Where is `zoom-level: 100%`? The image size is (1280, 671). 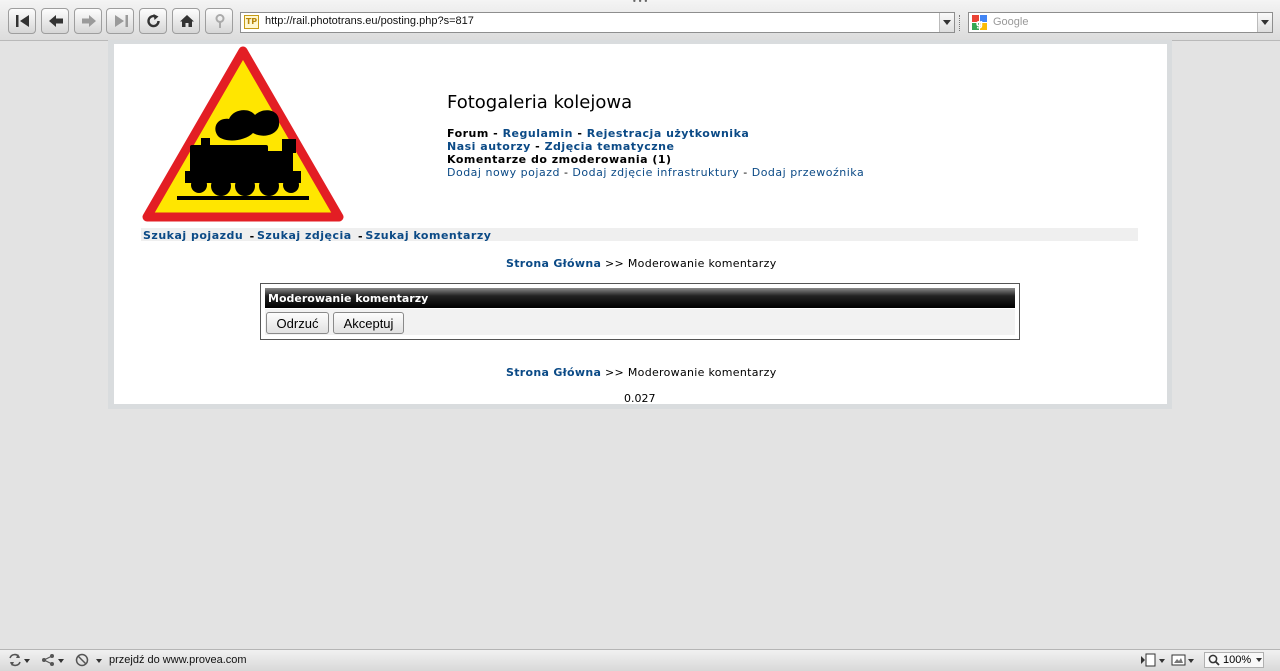 zoom-level: 100% is located at coordinates (1237, 660).